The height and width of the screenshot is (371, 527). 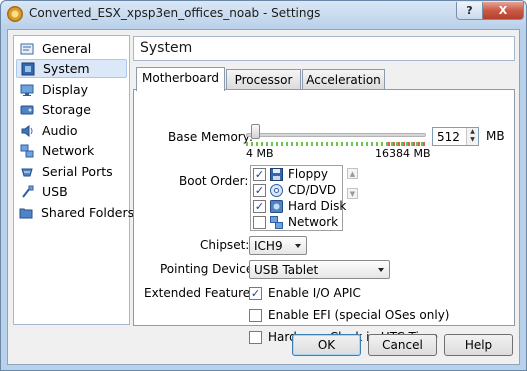 What do you see at coordinates (77, 171) in the screenshot?
I see `sidebar-item-label: Serial Ports` at bounding box center [77, 171].